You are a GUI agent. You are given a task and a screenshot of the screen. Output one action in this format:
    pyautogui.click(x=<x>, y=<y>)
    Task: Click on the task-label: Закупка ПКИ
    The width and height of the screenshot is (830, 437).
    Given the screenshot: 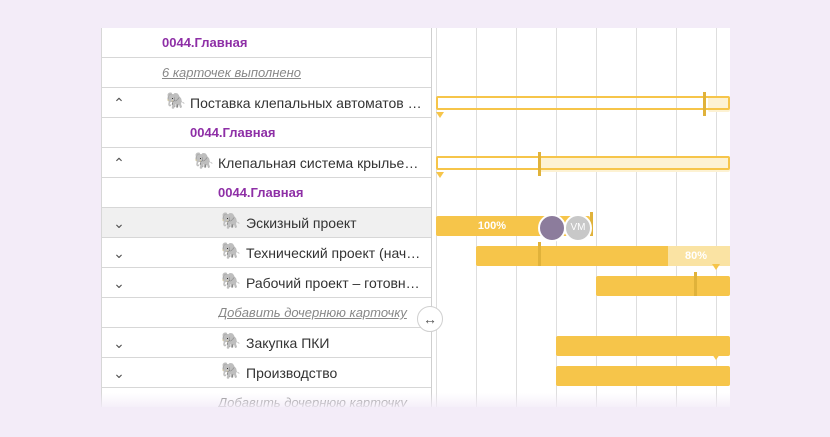 What is the action you would take?
    pyautogui.click(x=338, y=343)
    